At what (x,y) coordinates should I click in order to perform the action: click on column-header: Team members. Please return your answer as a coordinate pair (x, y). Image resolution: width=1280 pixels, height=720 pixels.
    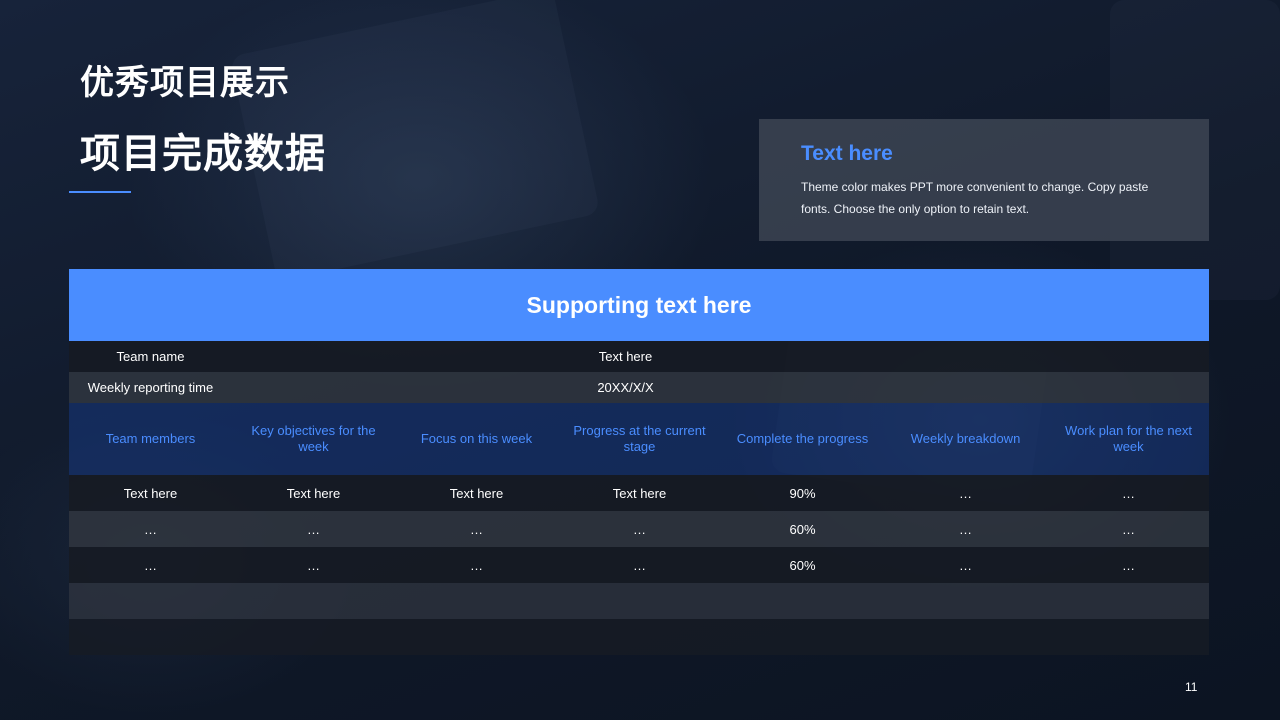
    Looking at the image, I should click on (150, 438).